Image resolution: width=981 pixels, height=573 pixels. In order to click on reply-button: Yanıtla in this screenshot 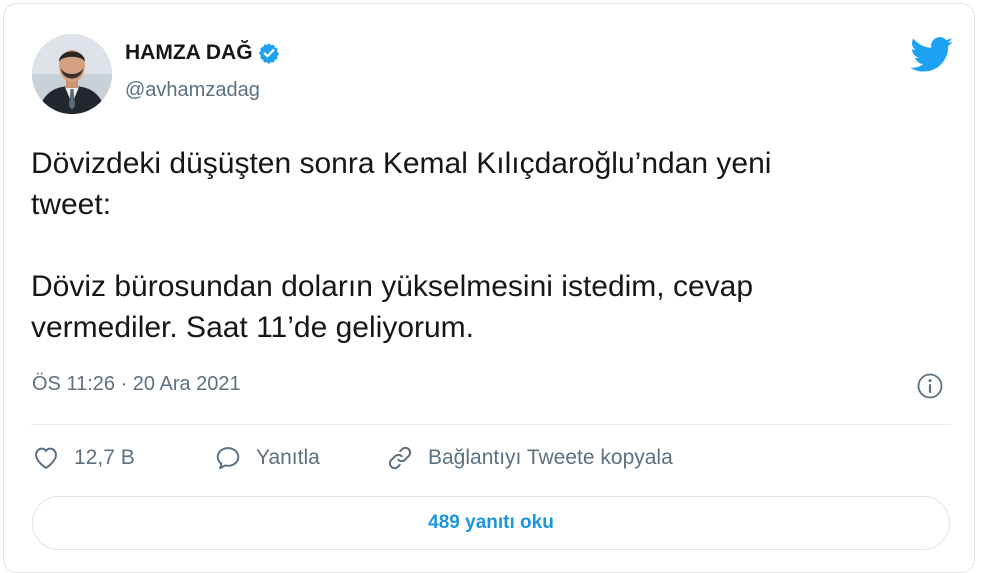, I will do `click(267, 458)`.